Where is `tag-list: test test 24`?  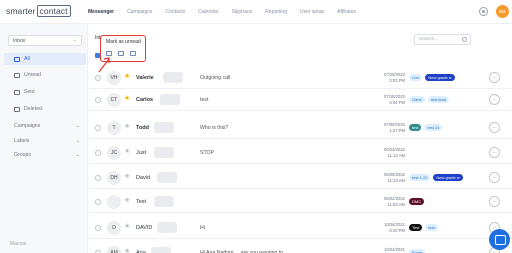 tag-list: test test 24 is located at coordinates (427, 127).